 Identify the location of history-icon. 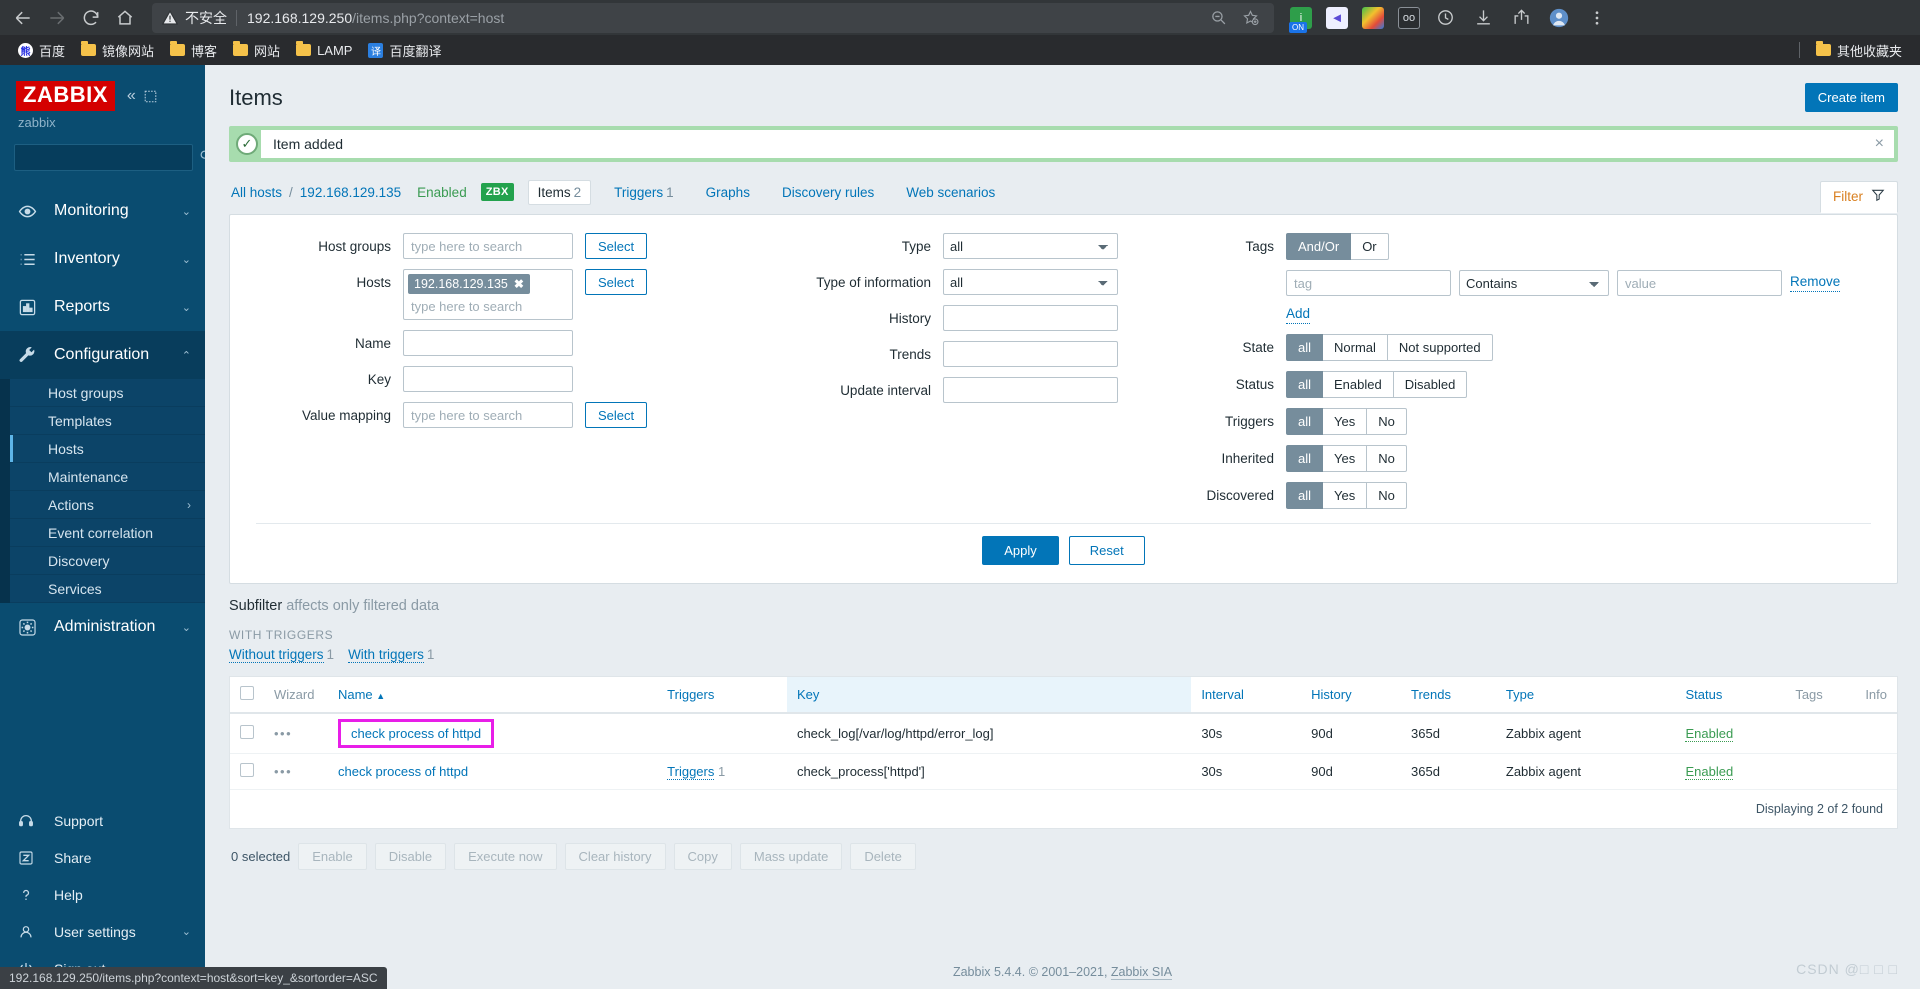
(1445, 18).